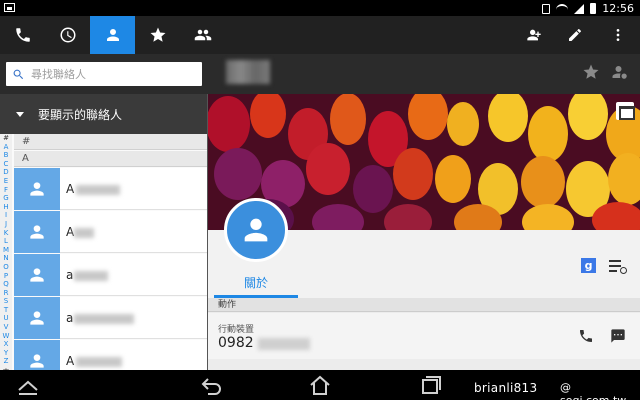 The height and width of the screenshot is (400, 640). I want to click on edit-photo-icon, so click(625, 111).